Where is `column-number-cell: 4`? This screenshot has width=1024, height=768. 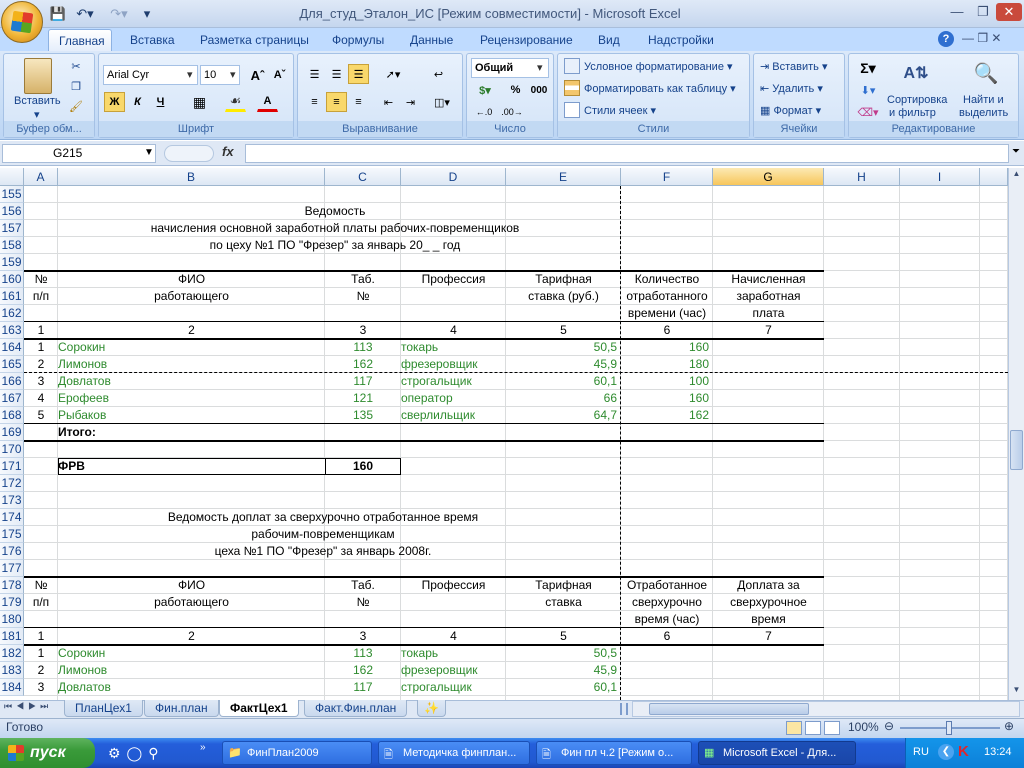 column-number-cell: 4 is located at coordinates (453, 636).